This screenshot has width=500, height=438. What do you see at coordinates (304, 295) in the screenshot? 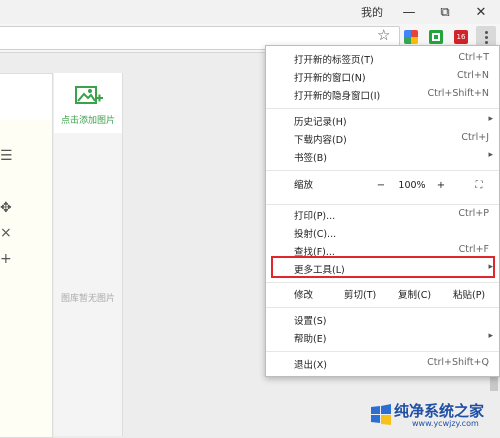
I see `edit-label: 修改` at bounding box center [304, 295].